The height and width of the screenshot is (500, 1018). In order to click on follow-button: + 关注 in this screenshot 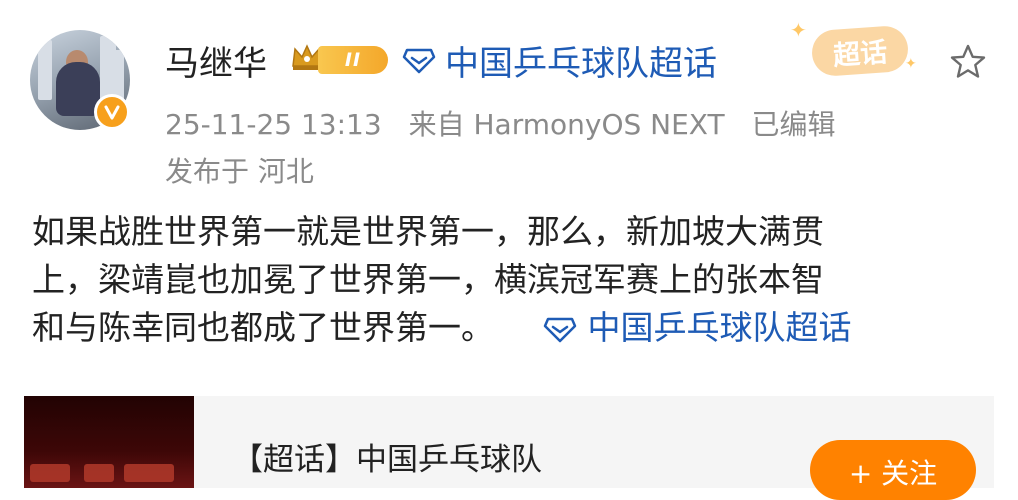, I will do `click(893, 470)`.